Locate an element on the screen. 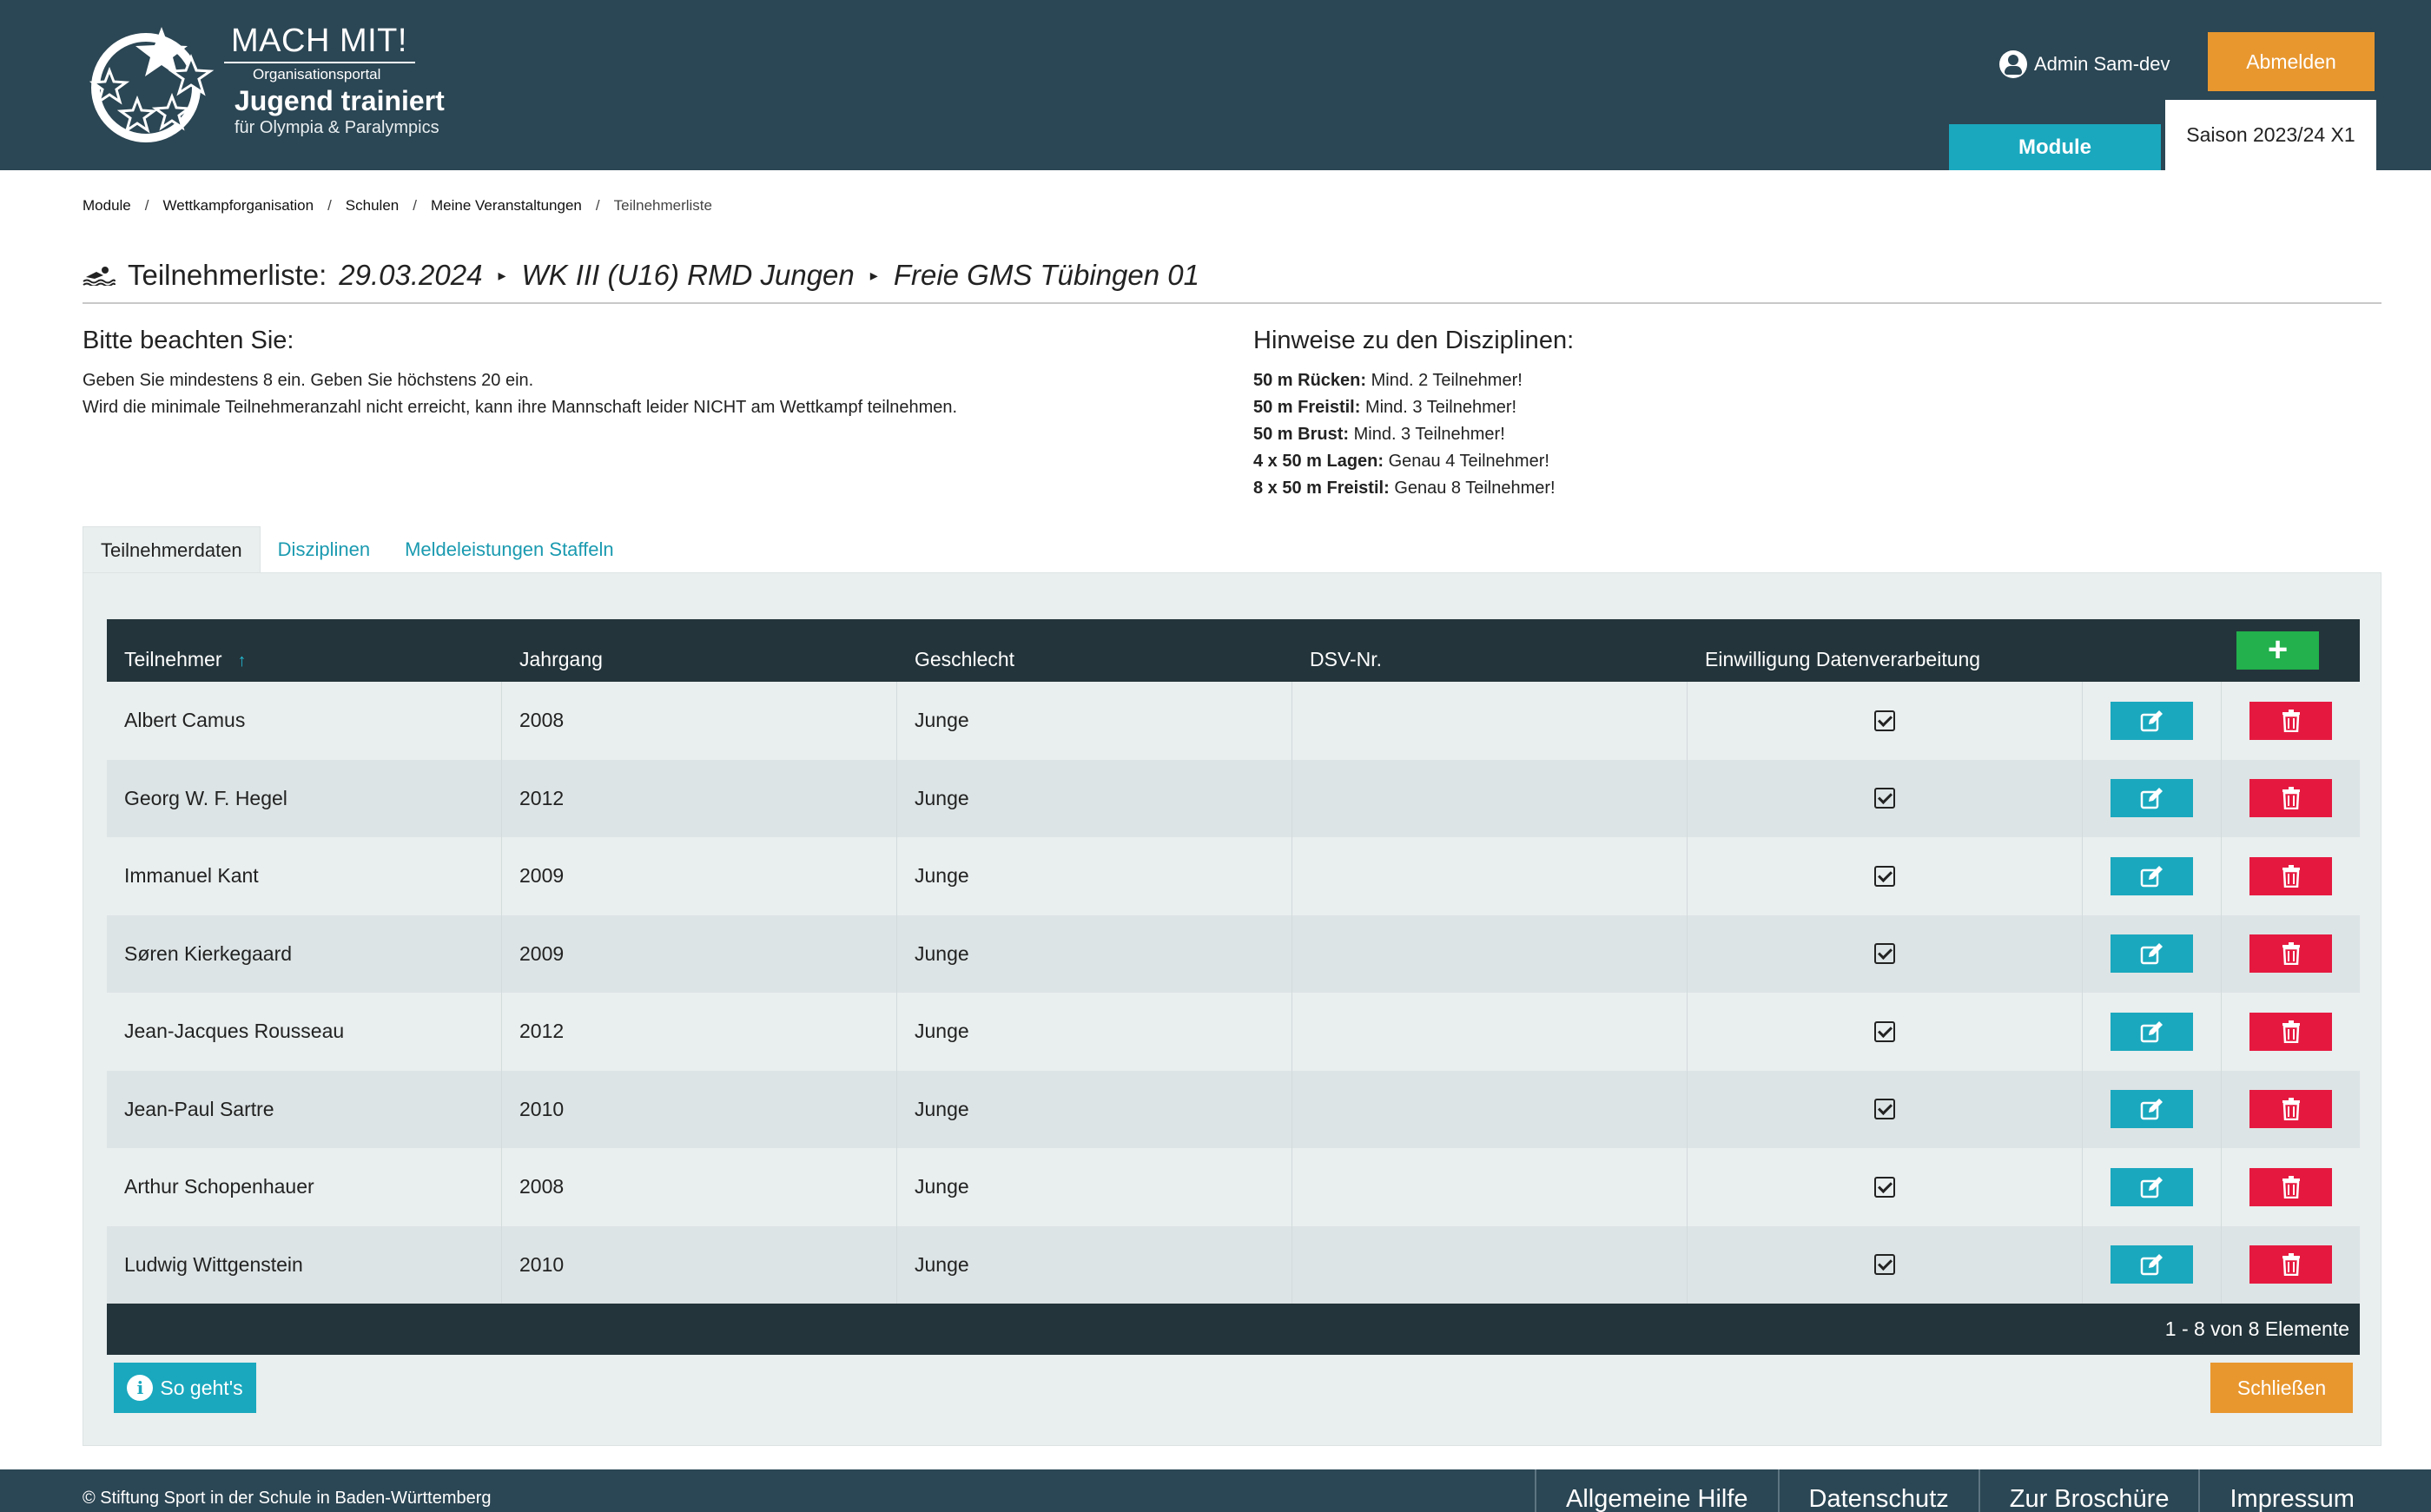  season-tab: Saison 2023/24 X1 is located at coordinates (2270, 135).